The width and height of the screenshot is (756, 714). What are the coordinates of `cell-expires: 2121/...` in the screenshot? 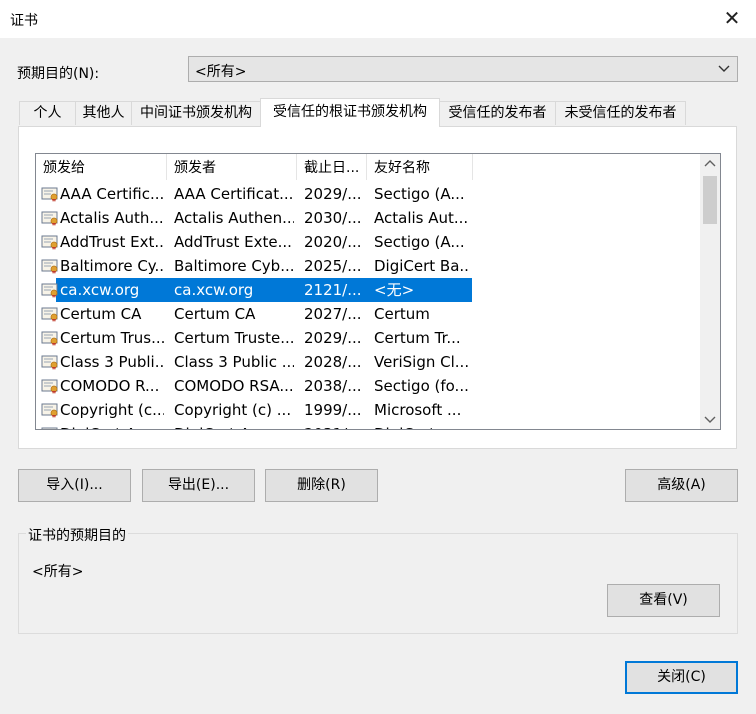 It's located at (333, 290).